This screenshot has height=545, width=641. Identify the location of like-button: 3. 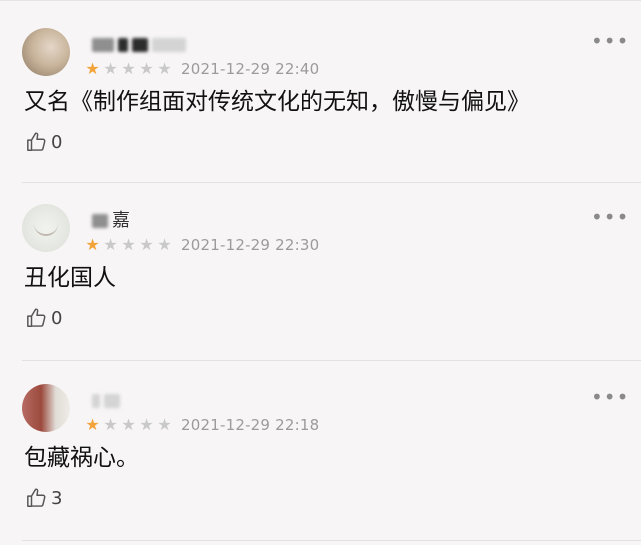
(44, 498).